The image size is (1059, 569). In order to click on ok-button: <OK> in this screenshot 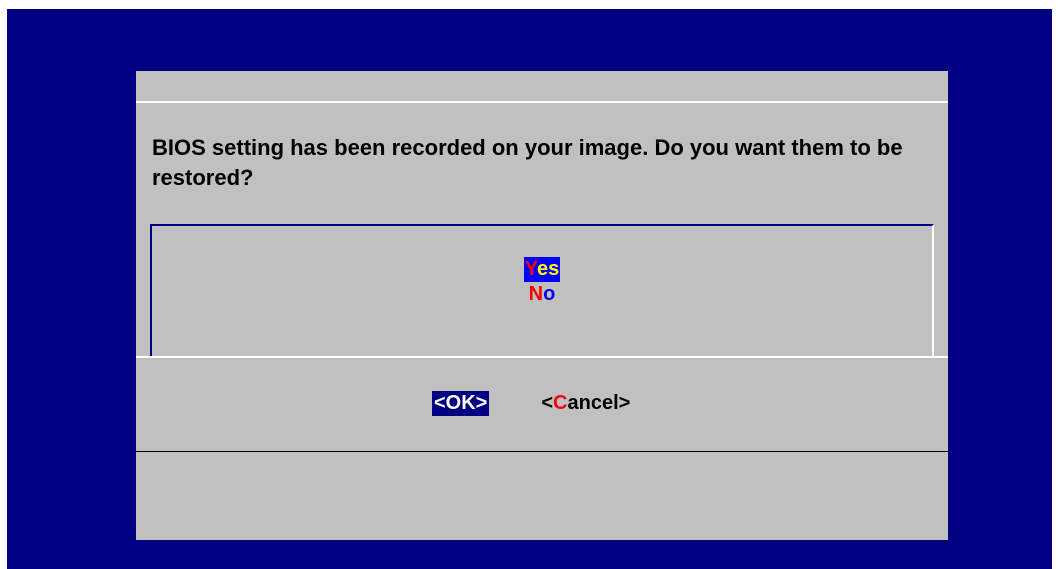, I will do `click(461, 403)`.